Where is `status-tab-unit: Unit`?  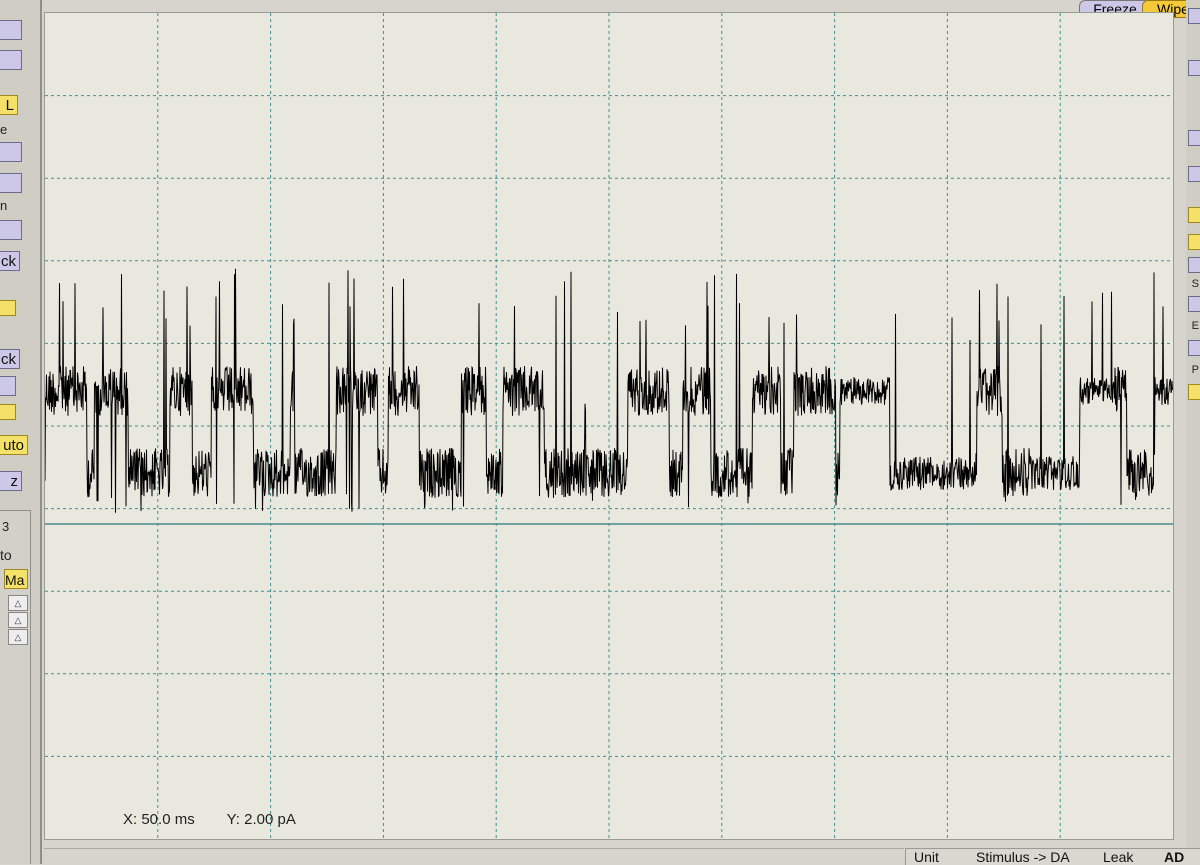
status-tab-unit: Unit is located at coordinates (926, 857).